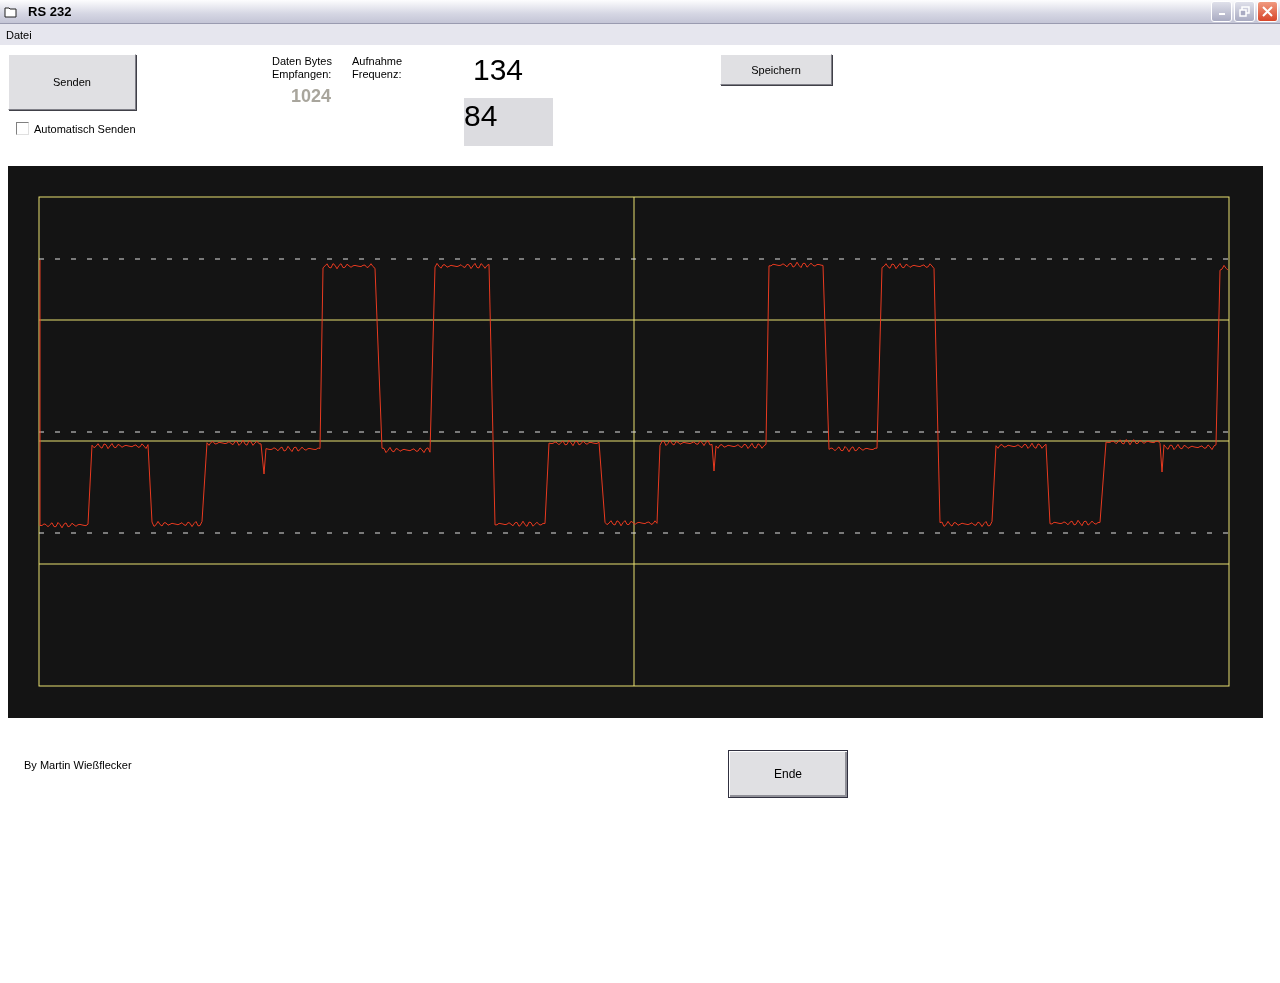 Image resolution: width=1280 pixels, height=983 pixels. What do you see at coordinates (788, 774) in the screenshot?
I see `end-button: Ende` at bounding box center [788, 774].